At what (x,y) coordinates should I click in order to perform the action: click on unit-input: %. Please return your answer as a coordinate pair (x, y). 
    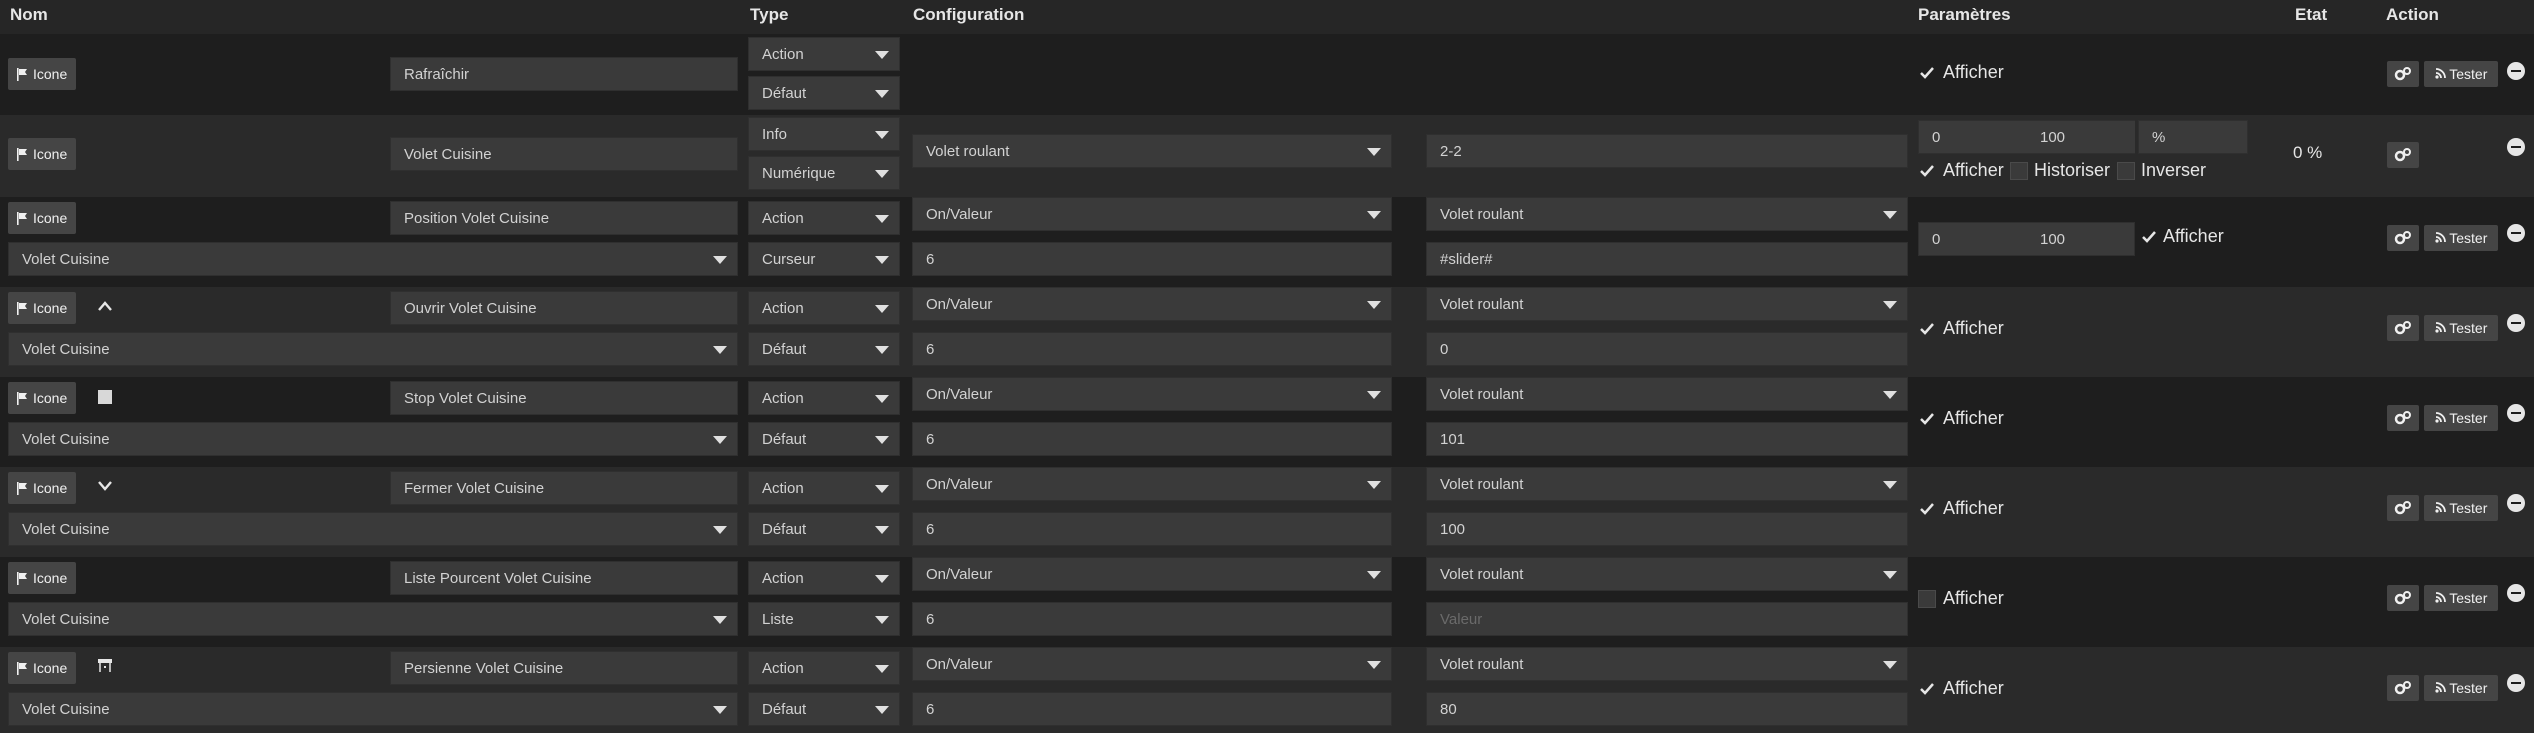
    Looking at the image, I should click on (2193, 137).